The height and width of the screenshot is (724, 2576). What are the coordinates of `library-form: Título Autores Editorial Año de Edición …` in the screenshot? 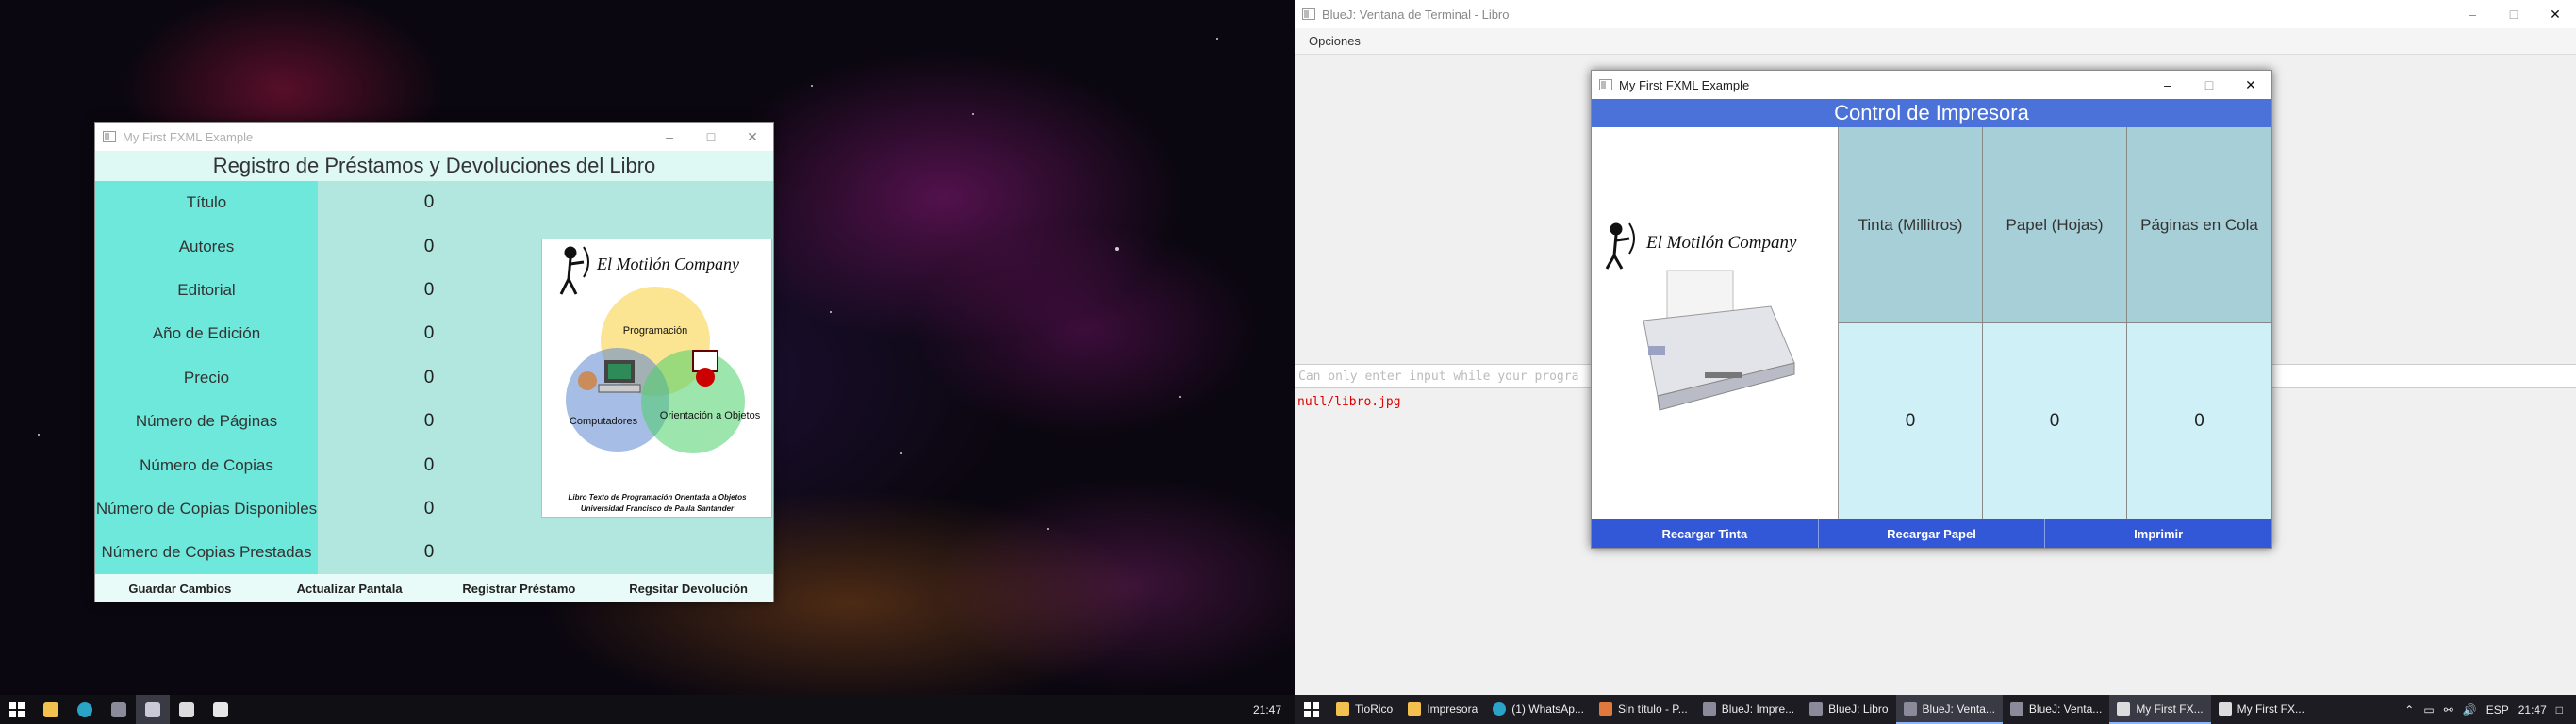 It's located at (434, 377).